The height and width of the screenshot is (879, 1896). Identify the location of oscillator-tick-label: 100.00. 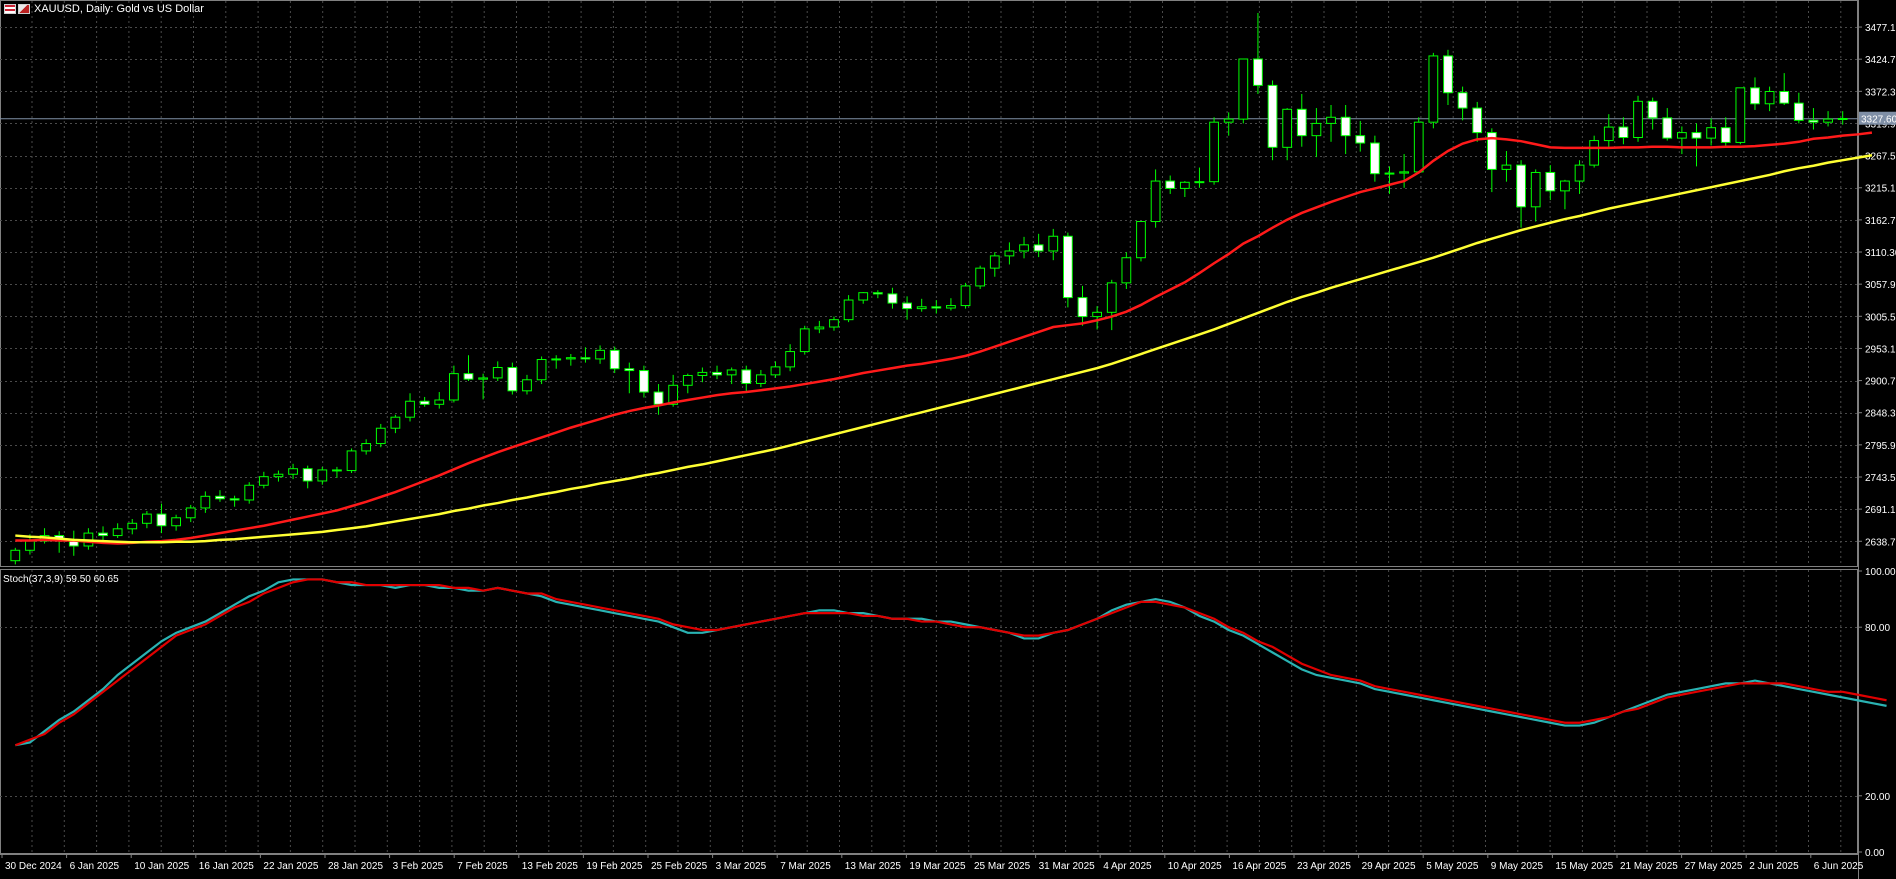
(1880, 572).